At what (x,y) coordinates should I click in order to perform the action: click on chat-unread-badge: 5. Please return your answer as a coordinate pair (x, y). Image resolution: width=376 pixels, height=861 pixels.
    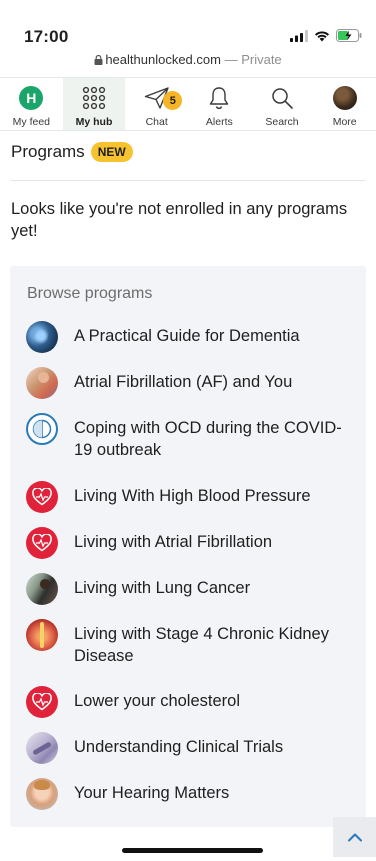
    Looking at the image, I should click on (173, 100).